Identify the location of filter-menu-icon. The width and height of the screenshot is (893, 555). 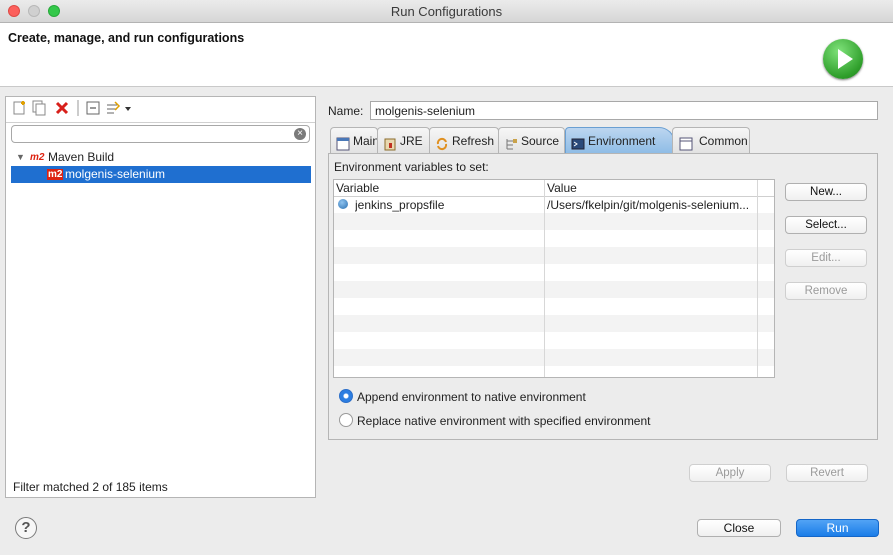
(119, 108).